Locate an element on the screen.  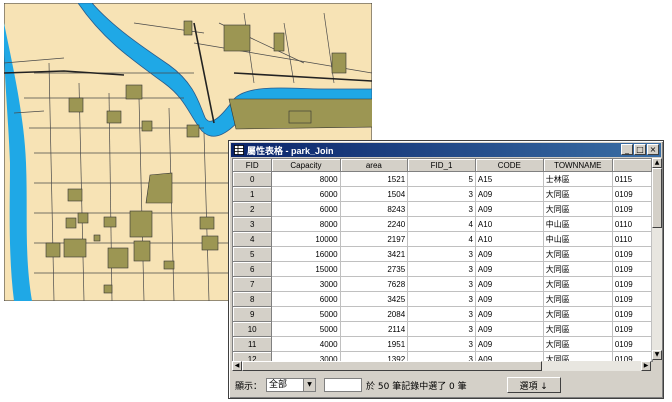
table-row: 4 10000 2197 4 A10 中山區 0110 is located at coordinates (442, 239).